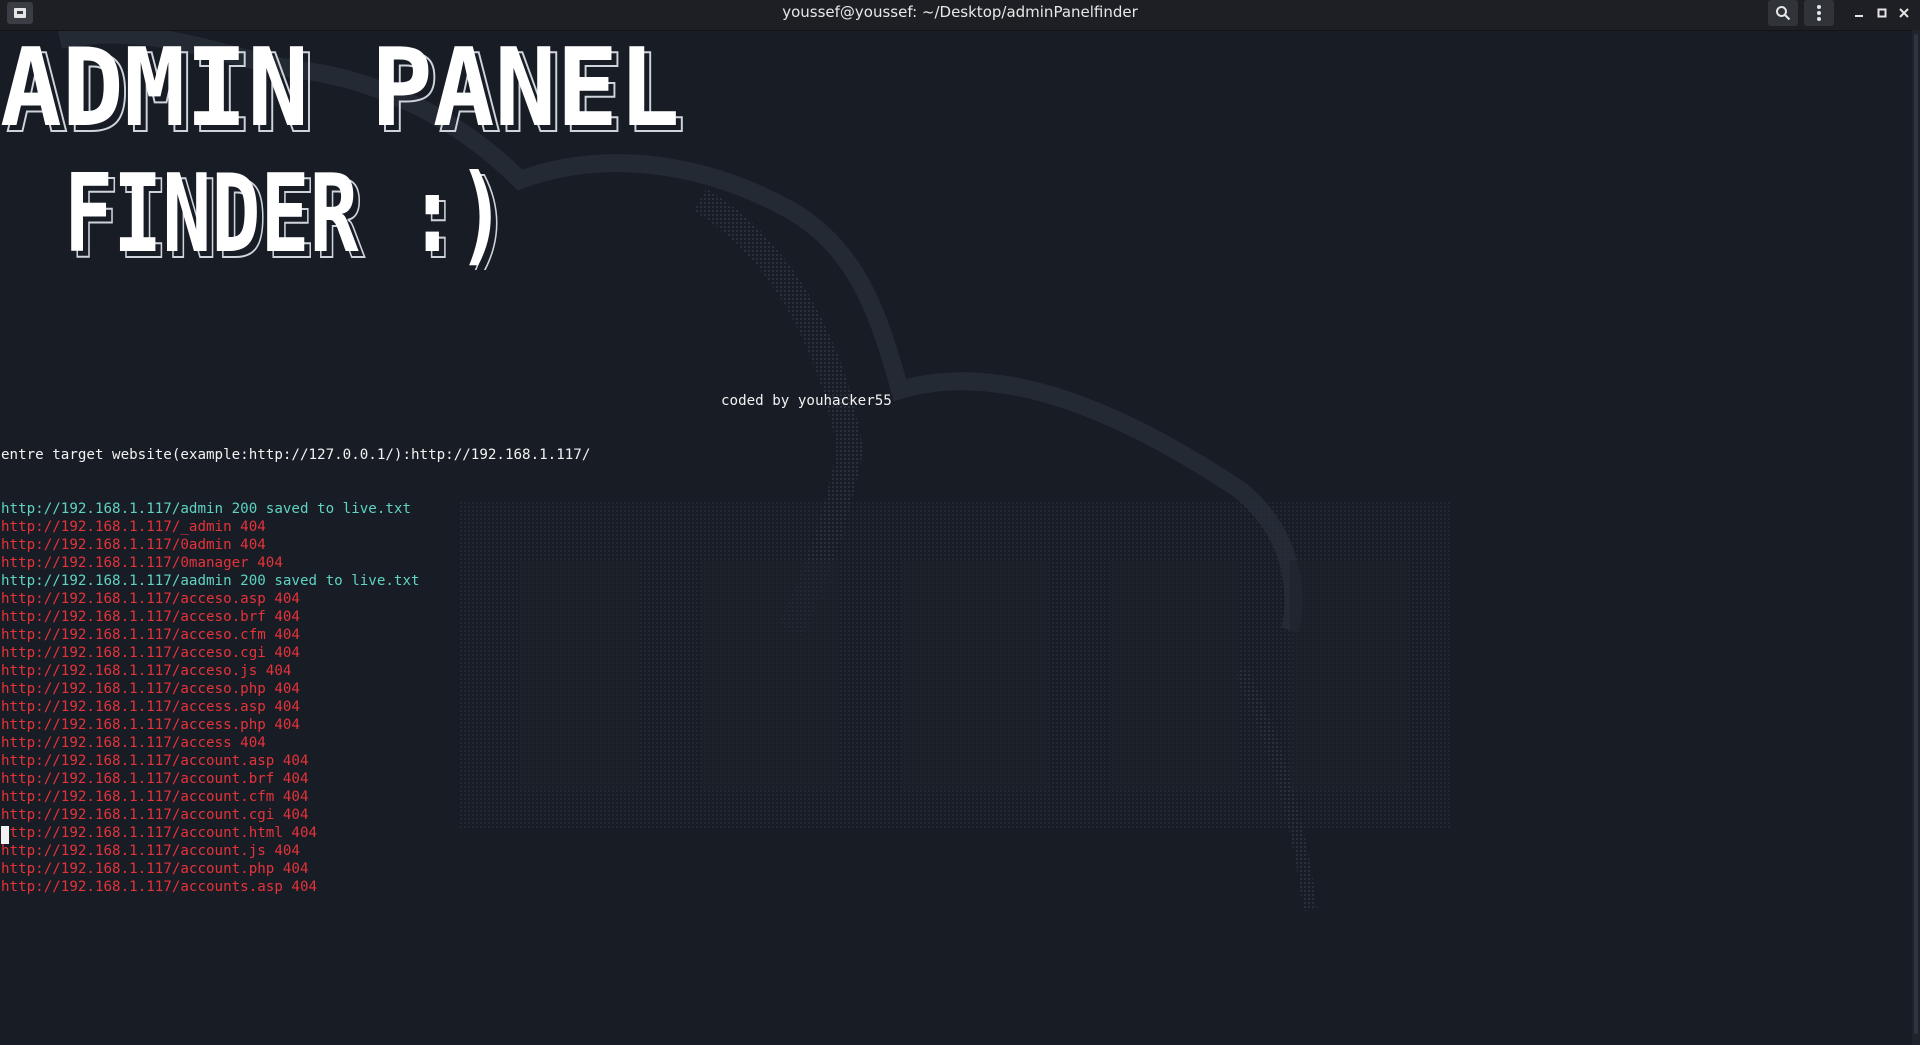  What do you see at coordinates (1859, 16) in the screenshot?
I see `minimize-icon` at bounding box center [1859, 16].